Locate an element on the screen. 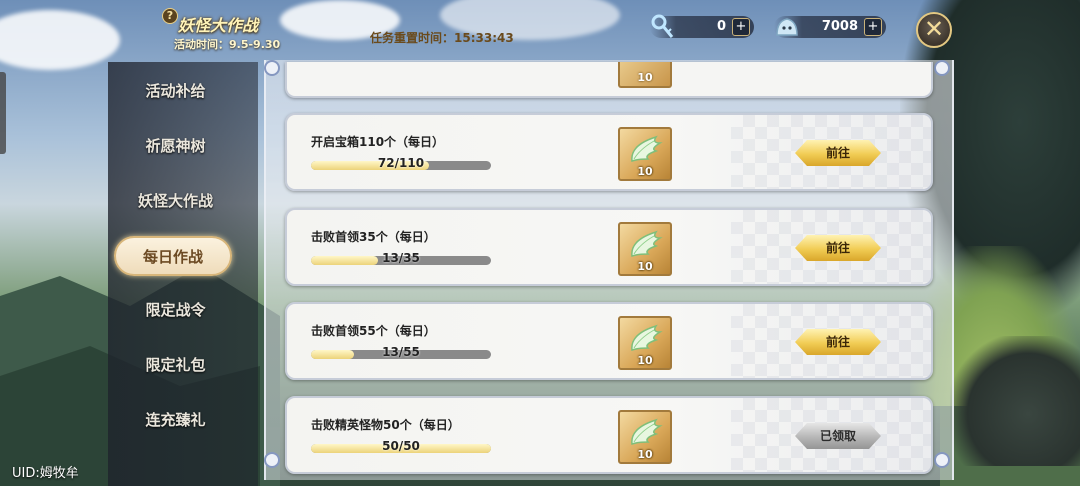 Image resolution: width=1080 pixels, height=486 pixels. slime-icon is located at coordinates (787, 27).